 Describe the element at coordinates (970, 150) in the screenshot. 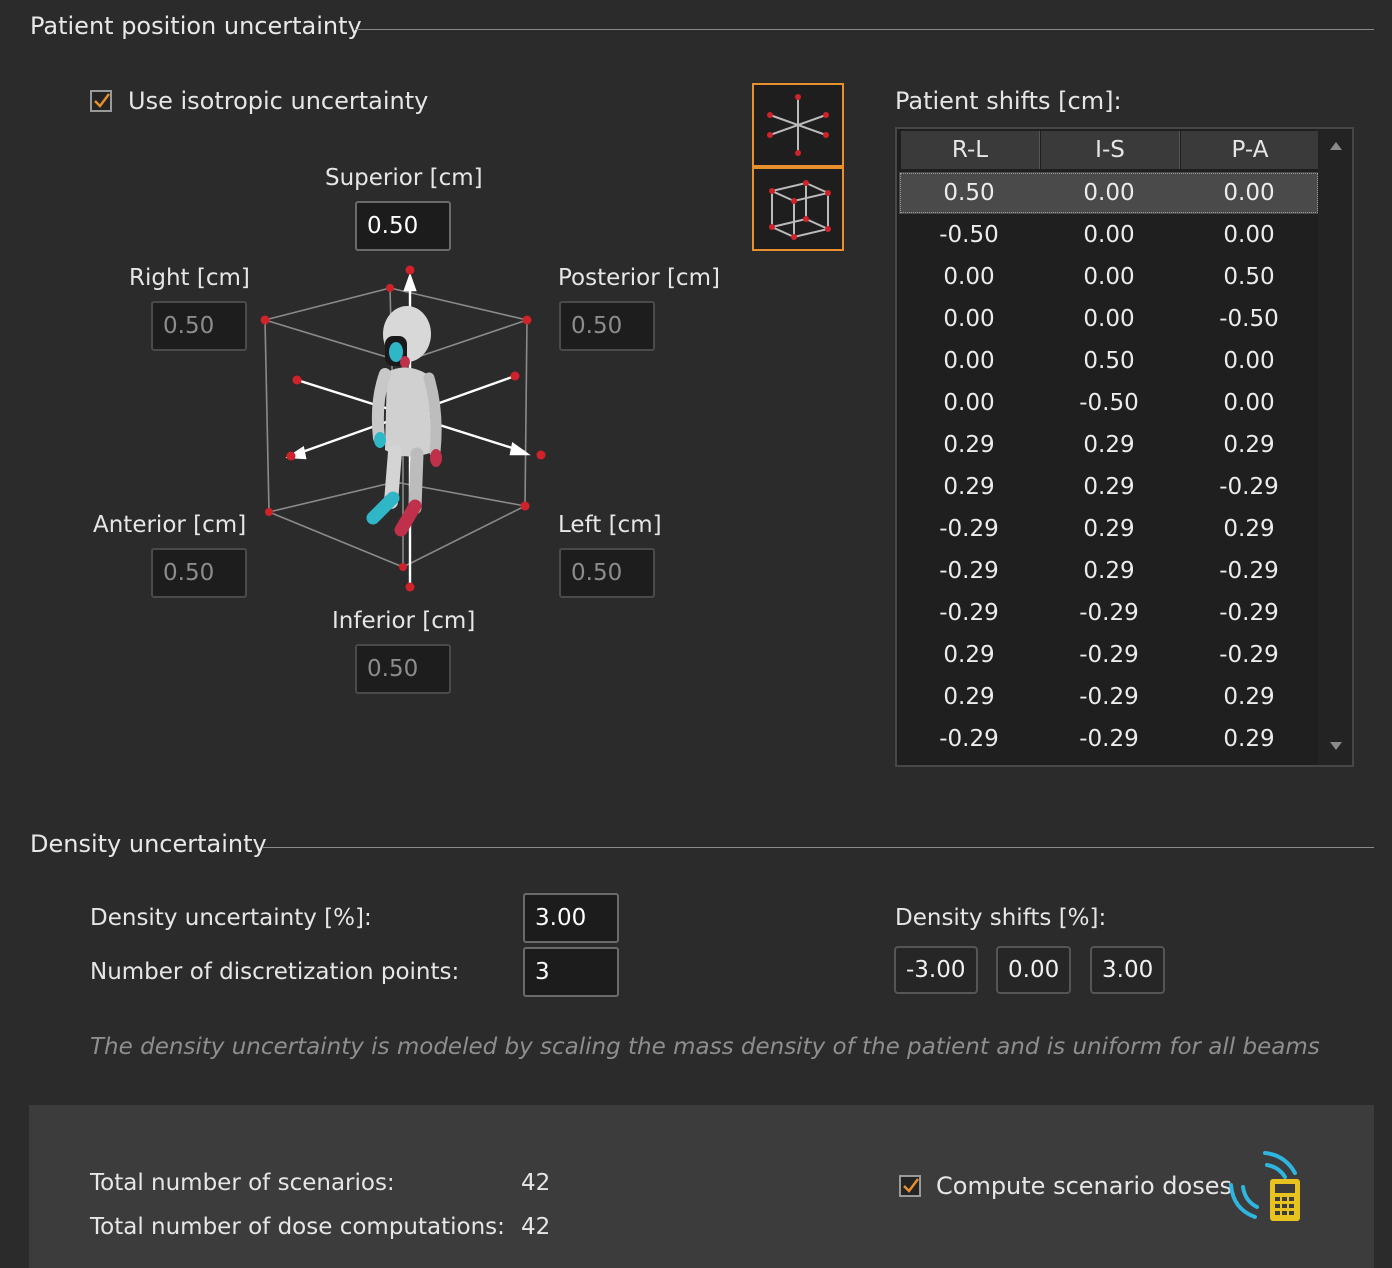

I see `column-header-rl: R-L` at that location.